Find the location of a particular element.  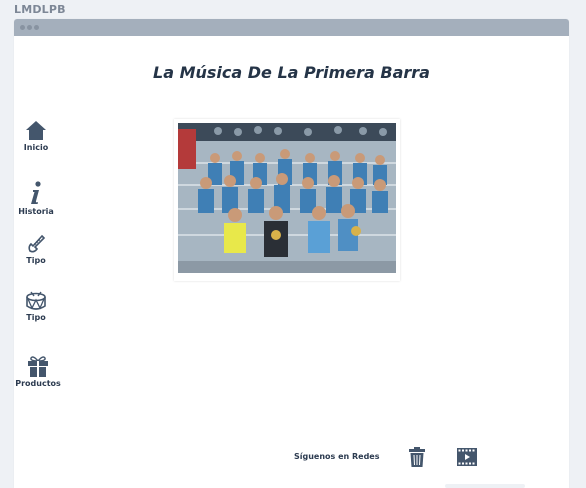

window-titlebar is located at coordinates (291, 27).